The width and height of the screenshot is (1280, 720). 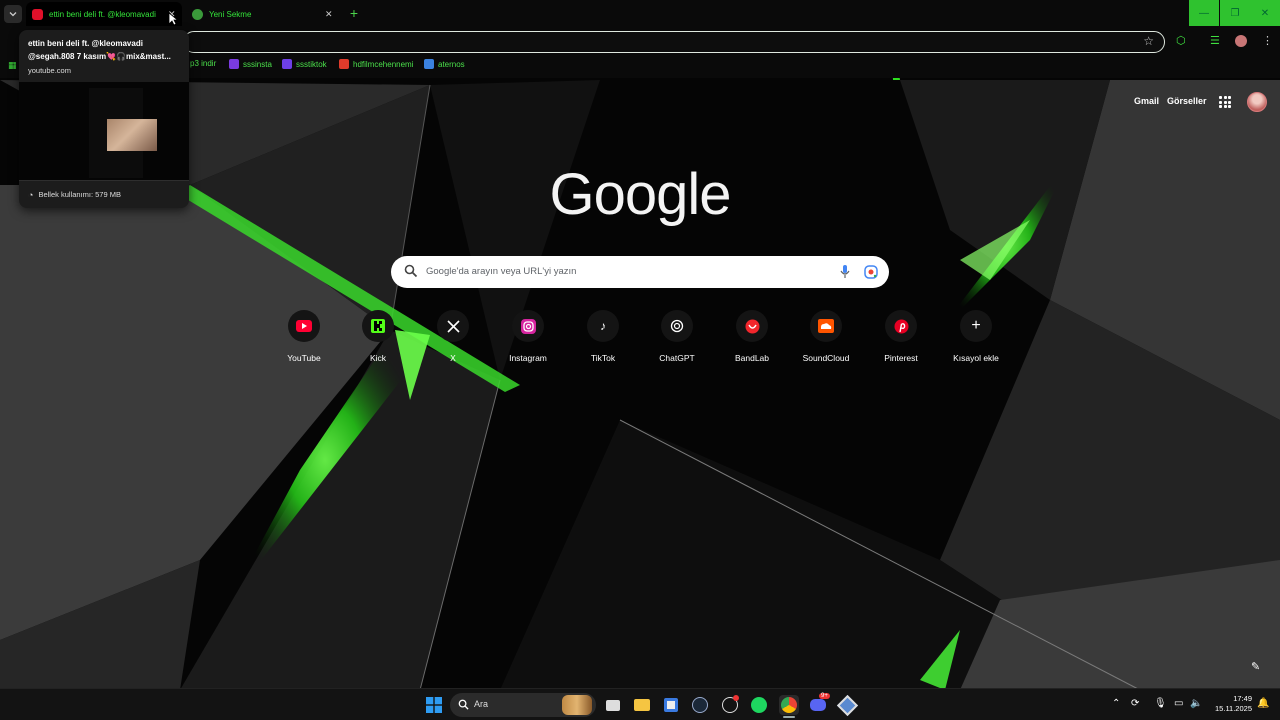 What do you see at coordinates (603, 326) in the screenshot?
I see `tiktok-icon: ♪` at bounding box center [603, 326].